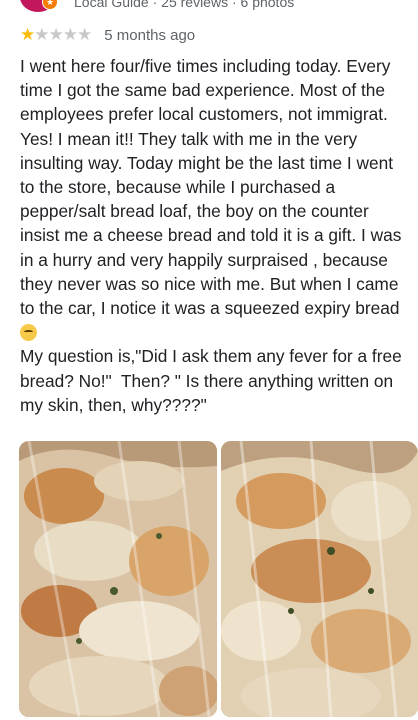  I want to click on worried-face-emoji, so click(28, 333).